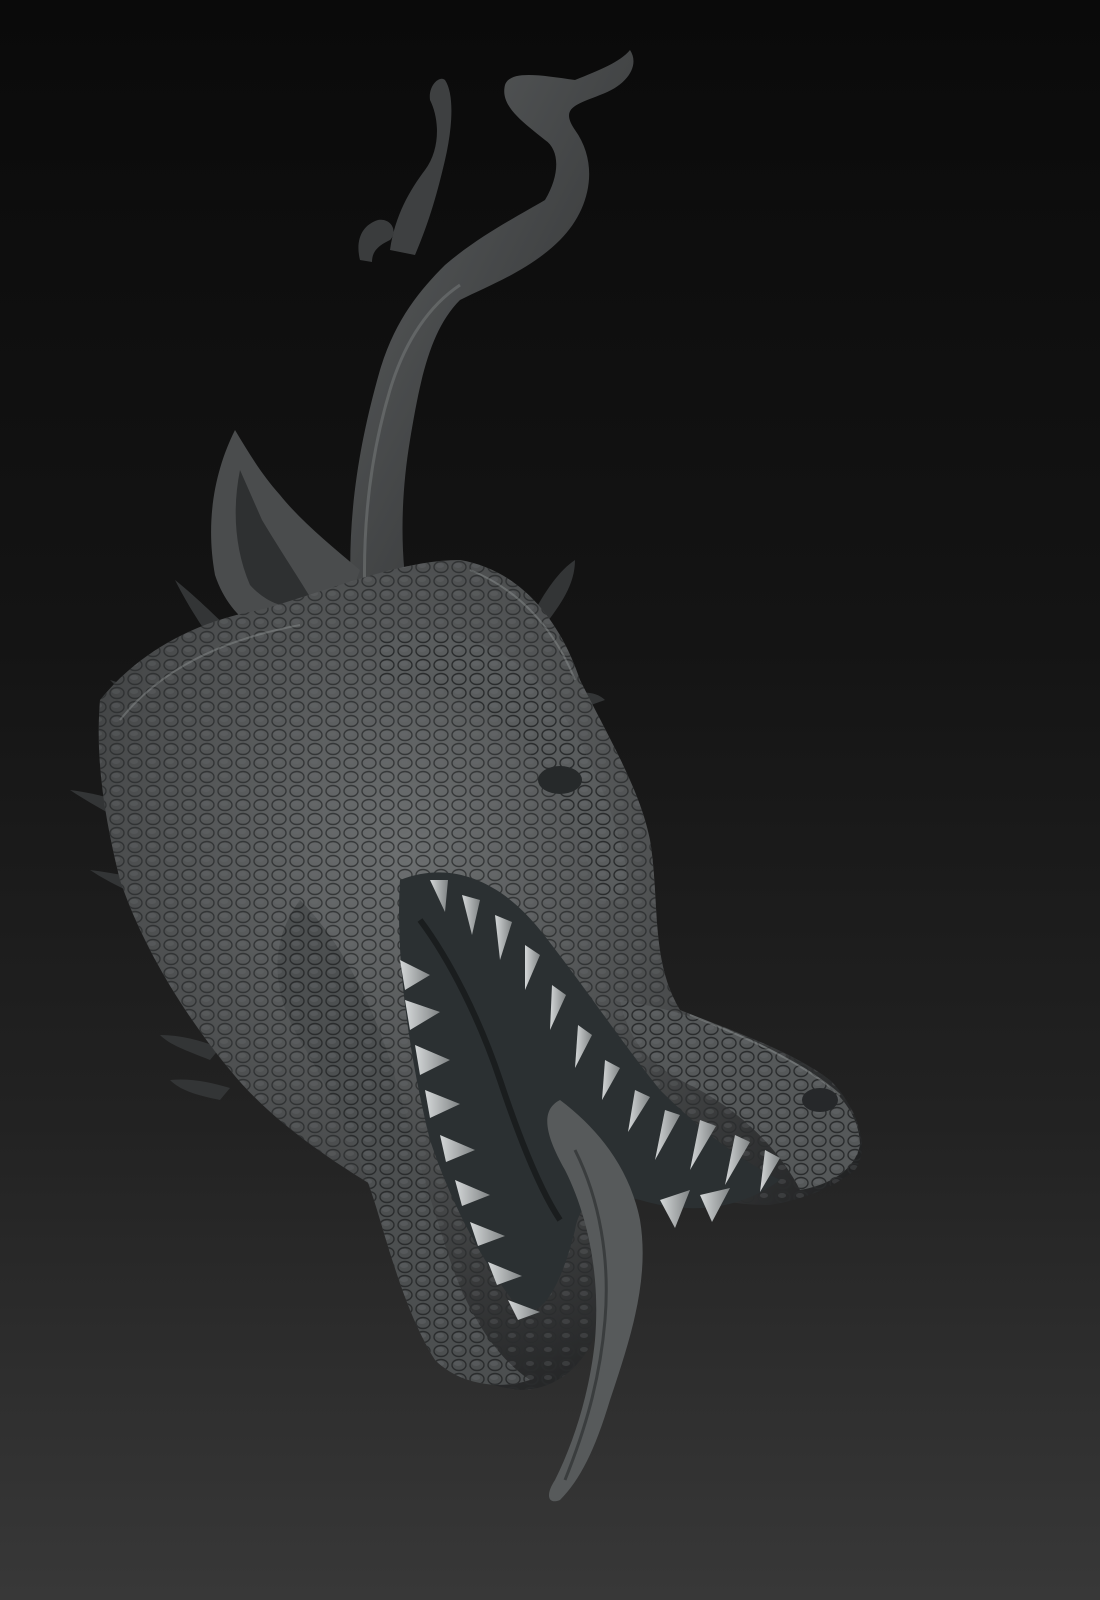 This screenshot has height=1600, width=1100. What do you see at coordinates (492, 330) in the screenshot?
I see `horn` at bounding box center [492, 330].